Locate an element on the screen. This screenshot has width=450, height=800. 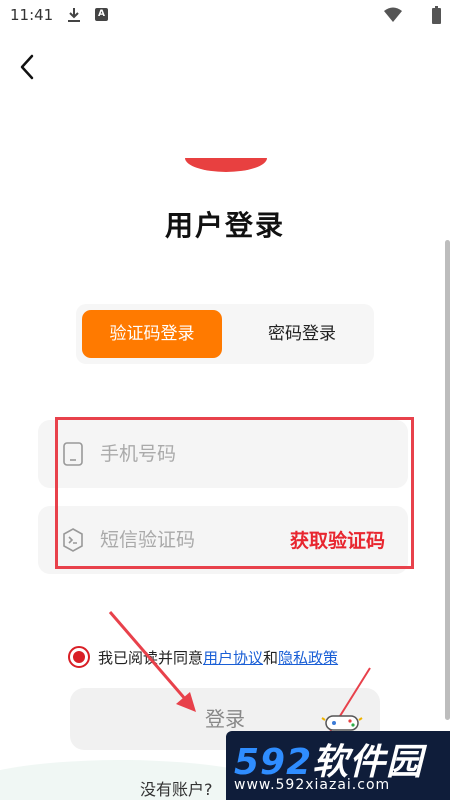
chevron-left-icon is located at coordinates (27, 67).